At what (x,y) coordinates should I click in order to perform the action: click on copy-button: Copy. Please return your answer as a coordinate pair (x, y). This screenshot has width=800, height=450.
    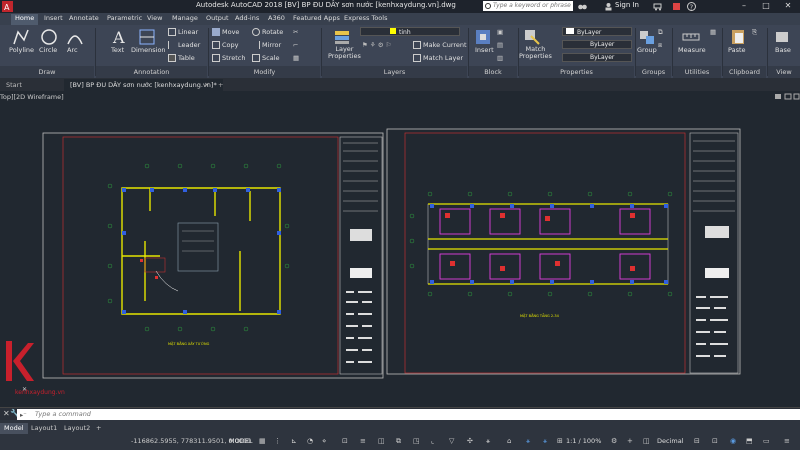
    Looking at the image, I should click on (225, 45).